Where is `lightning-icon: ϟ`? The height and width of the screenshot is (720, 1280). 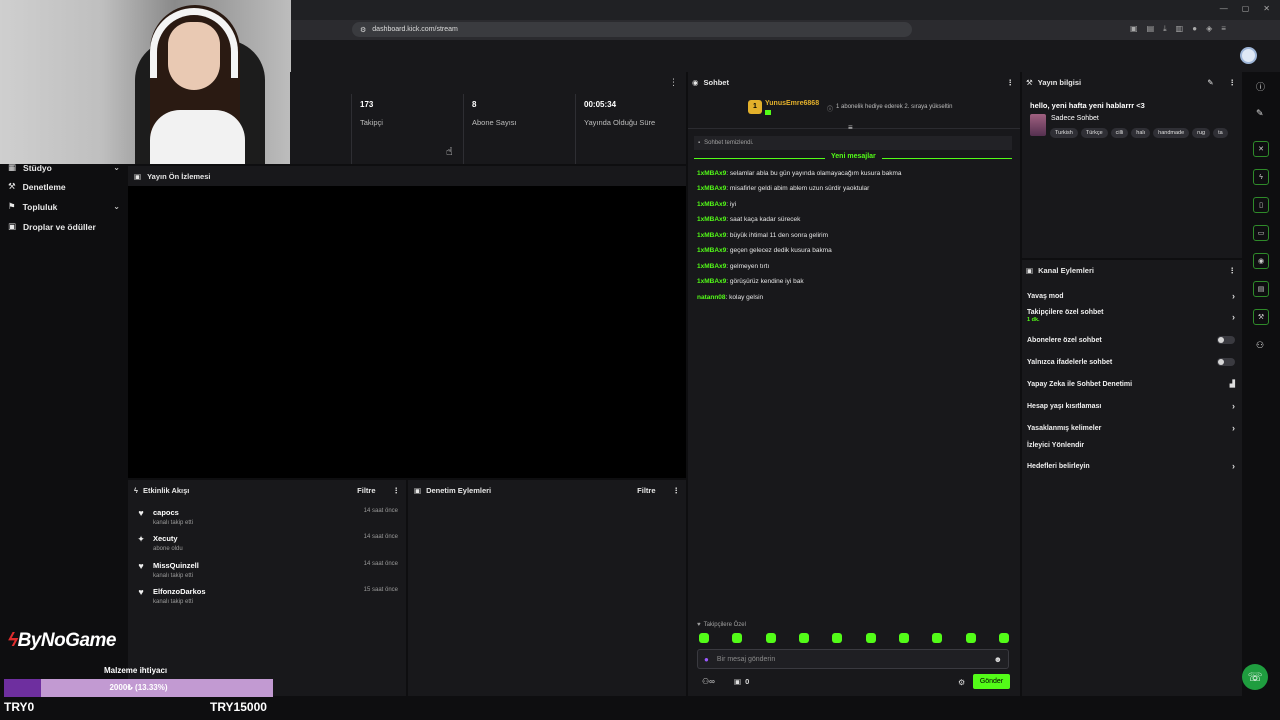 lightning-icon: ϟ is located at coordinates (1261, 177).